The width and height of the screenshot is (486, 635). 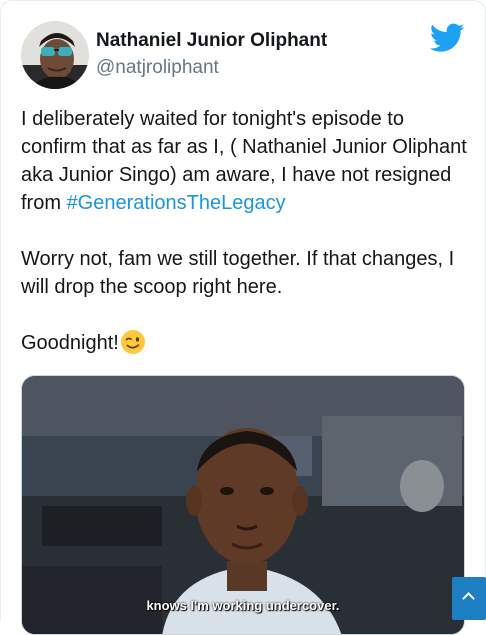 What do you see at coordinates (55, 55) in the screenshot?
I see `author-avatar` at bounding box center [55, 55].